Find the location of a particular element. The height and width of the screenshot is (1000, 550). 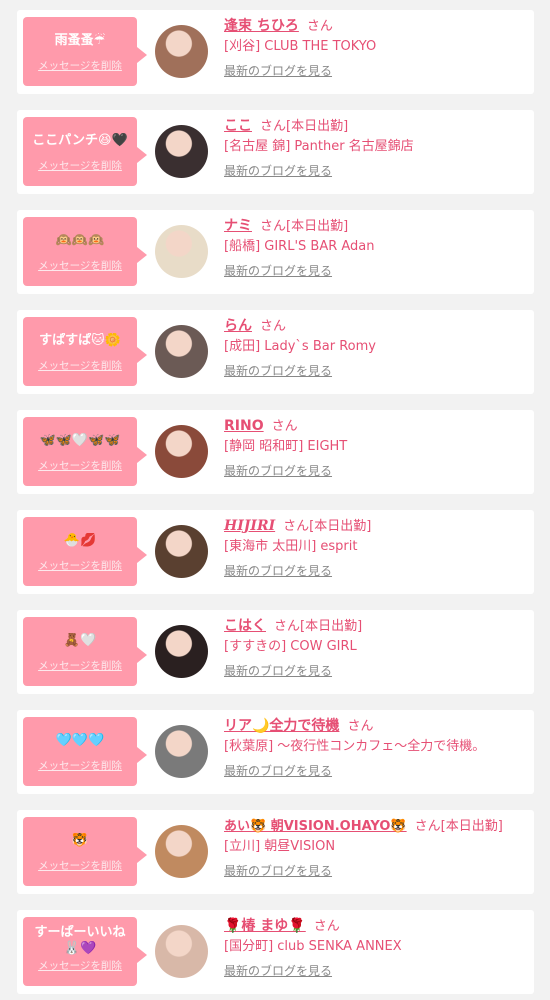

cast-name-link: リア🌙全力で待機 is located at coordinates (281, 726).